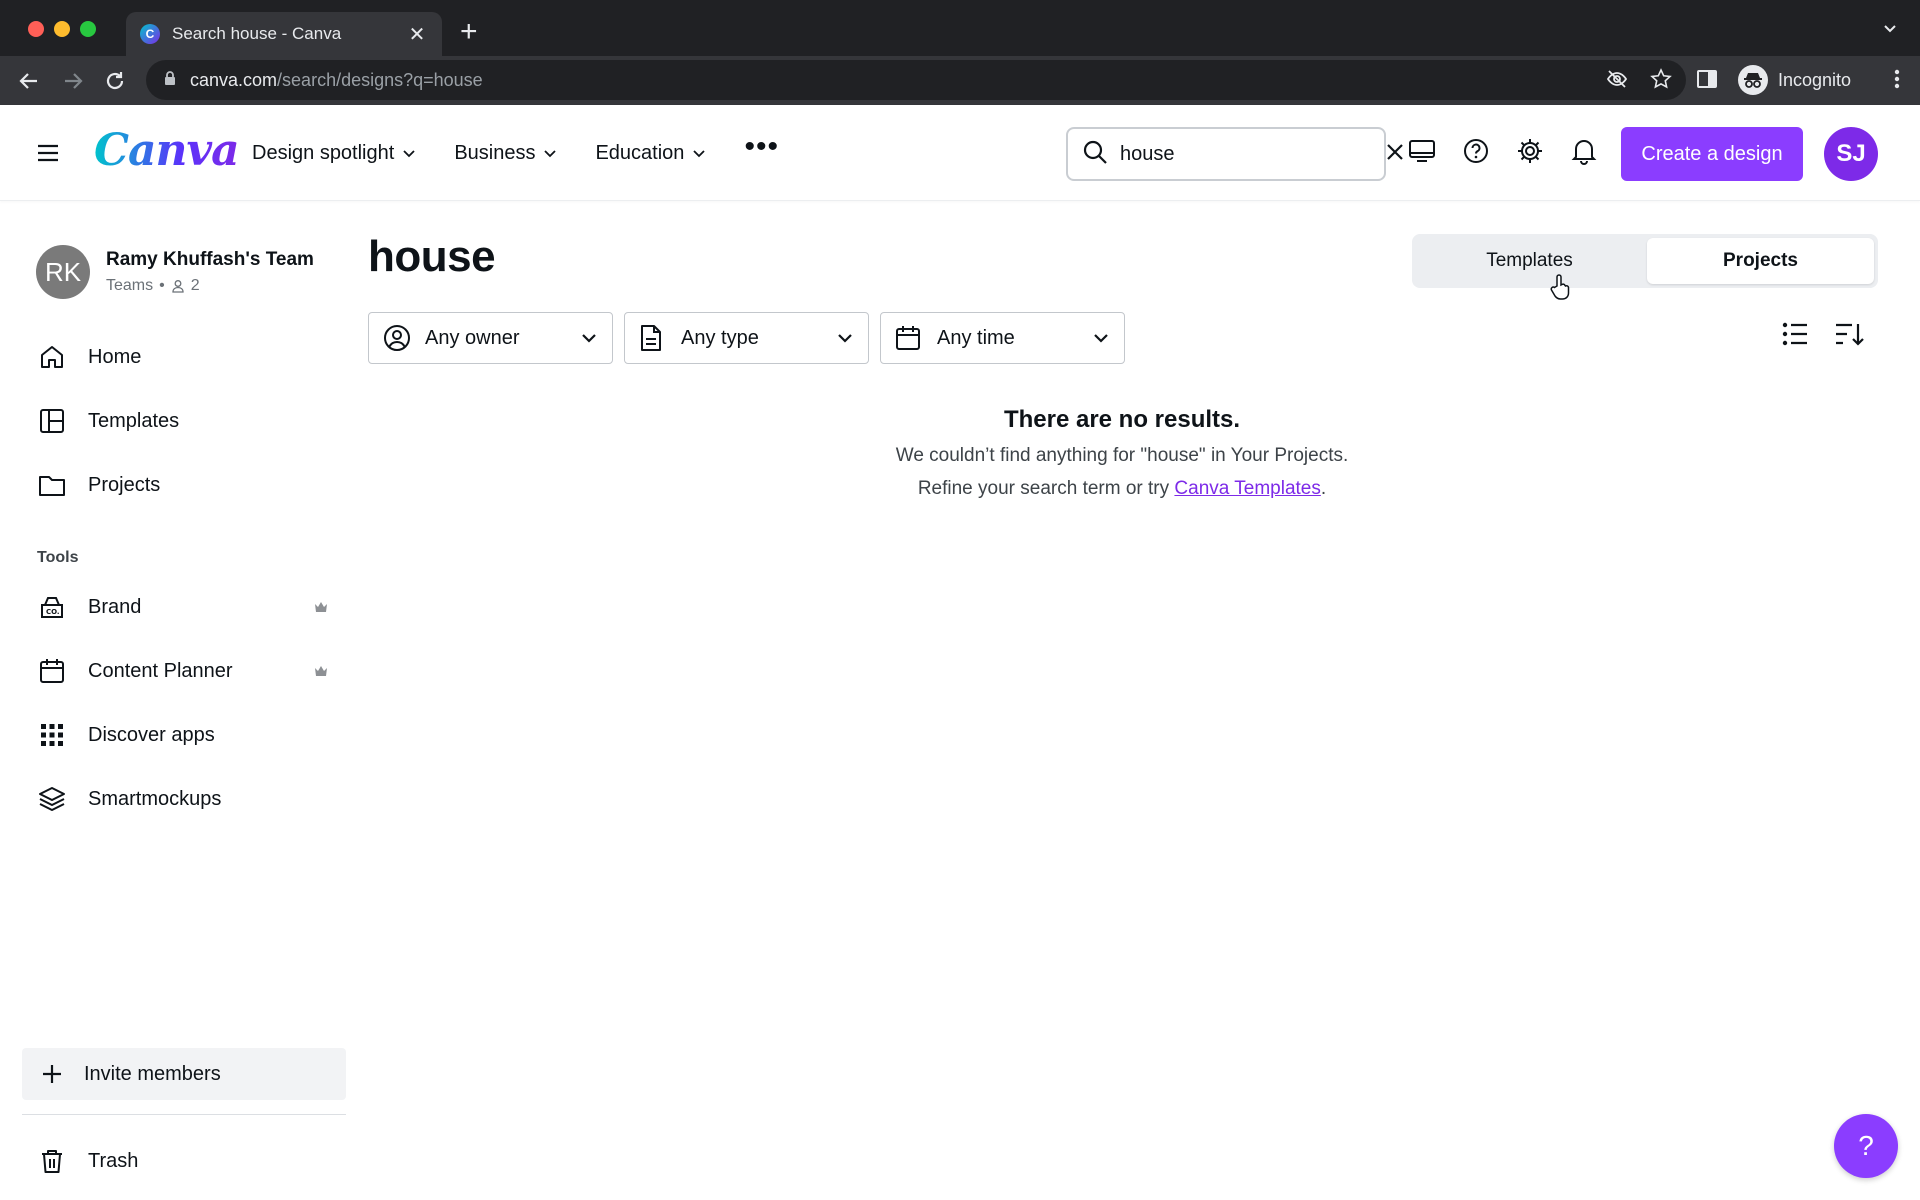 The height and width of the screenshot is (1200, 1920). I want to click on nav-label: Design spotlight, so click(323, 152).